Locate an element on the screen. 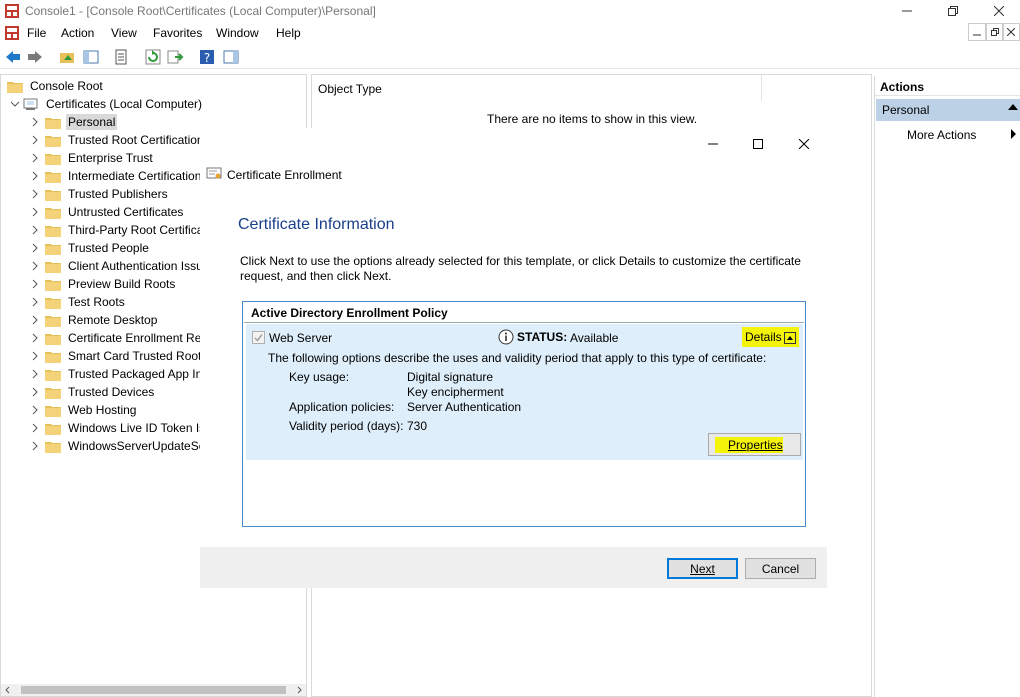 The height and width of the screenshot is (697, 1020). tree-item: Third-Party Root Certifica is located at coordinates (117, 230).